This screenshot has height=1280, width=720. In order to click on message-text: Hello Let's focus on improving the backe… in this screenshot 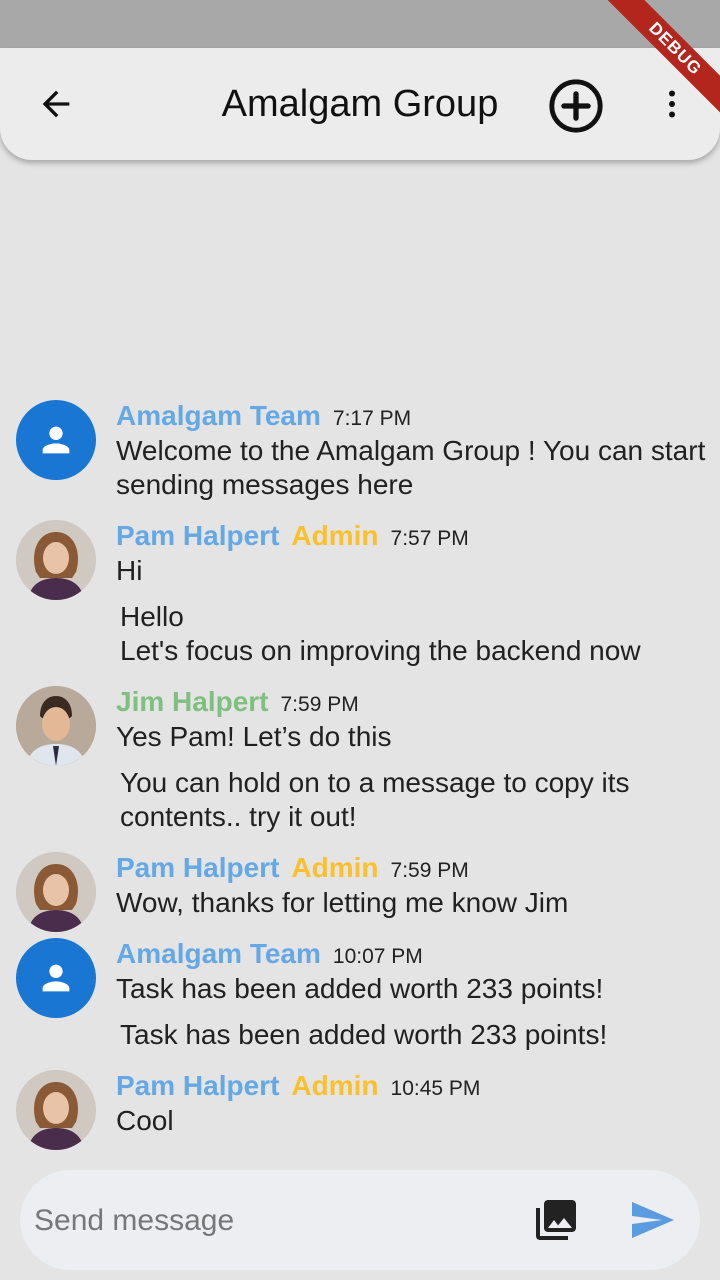, I will do `click(418, 634)`.